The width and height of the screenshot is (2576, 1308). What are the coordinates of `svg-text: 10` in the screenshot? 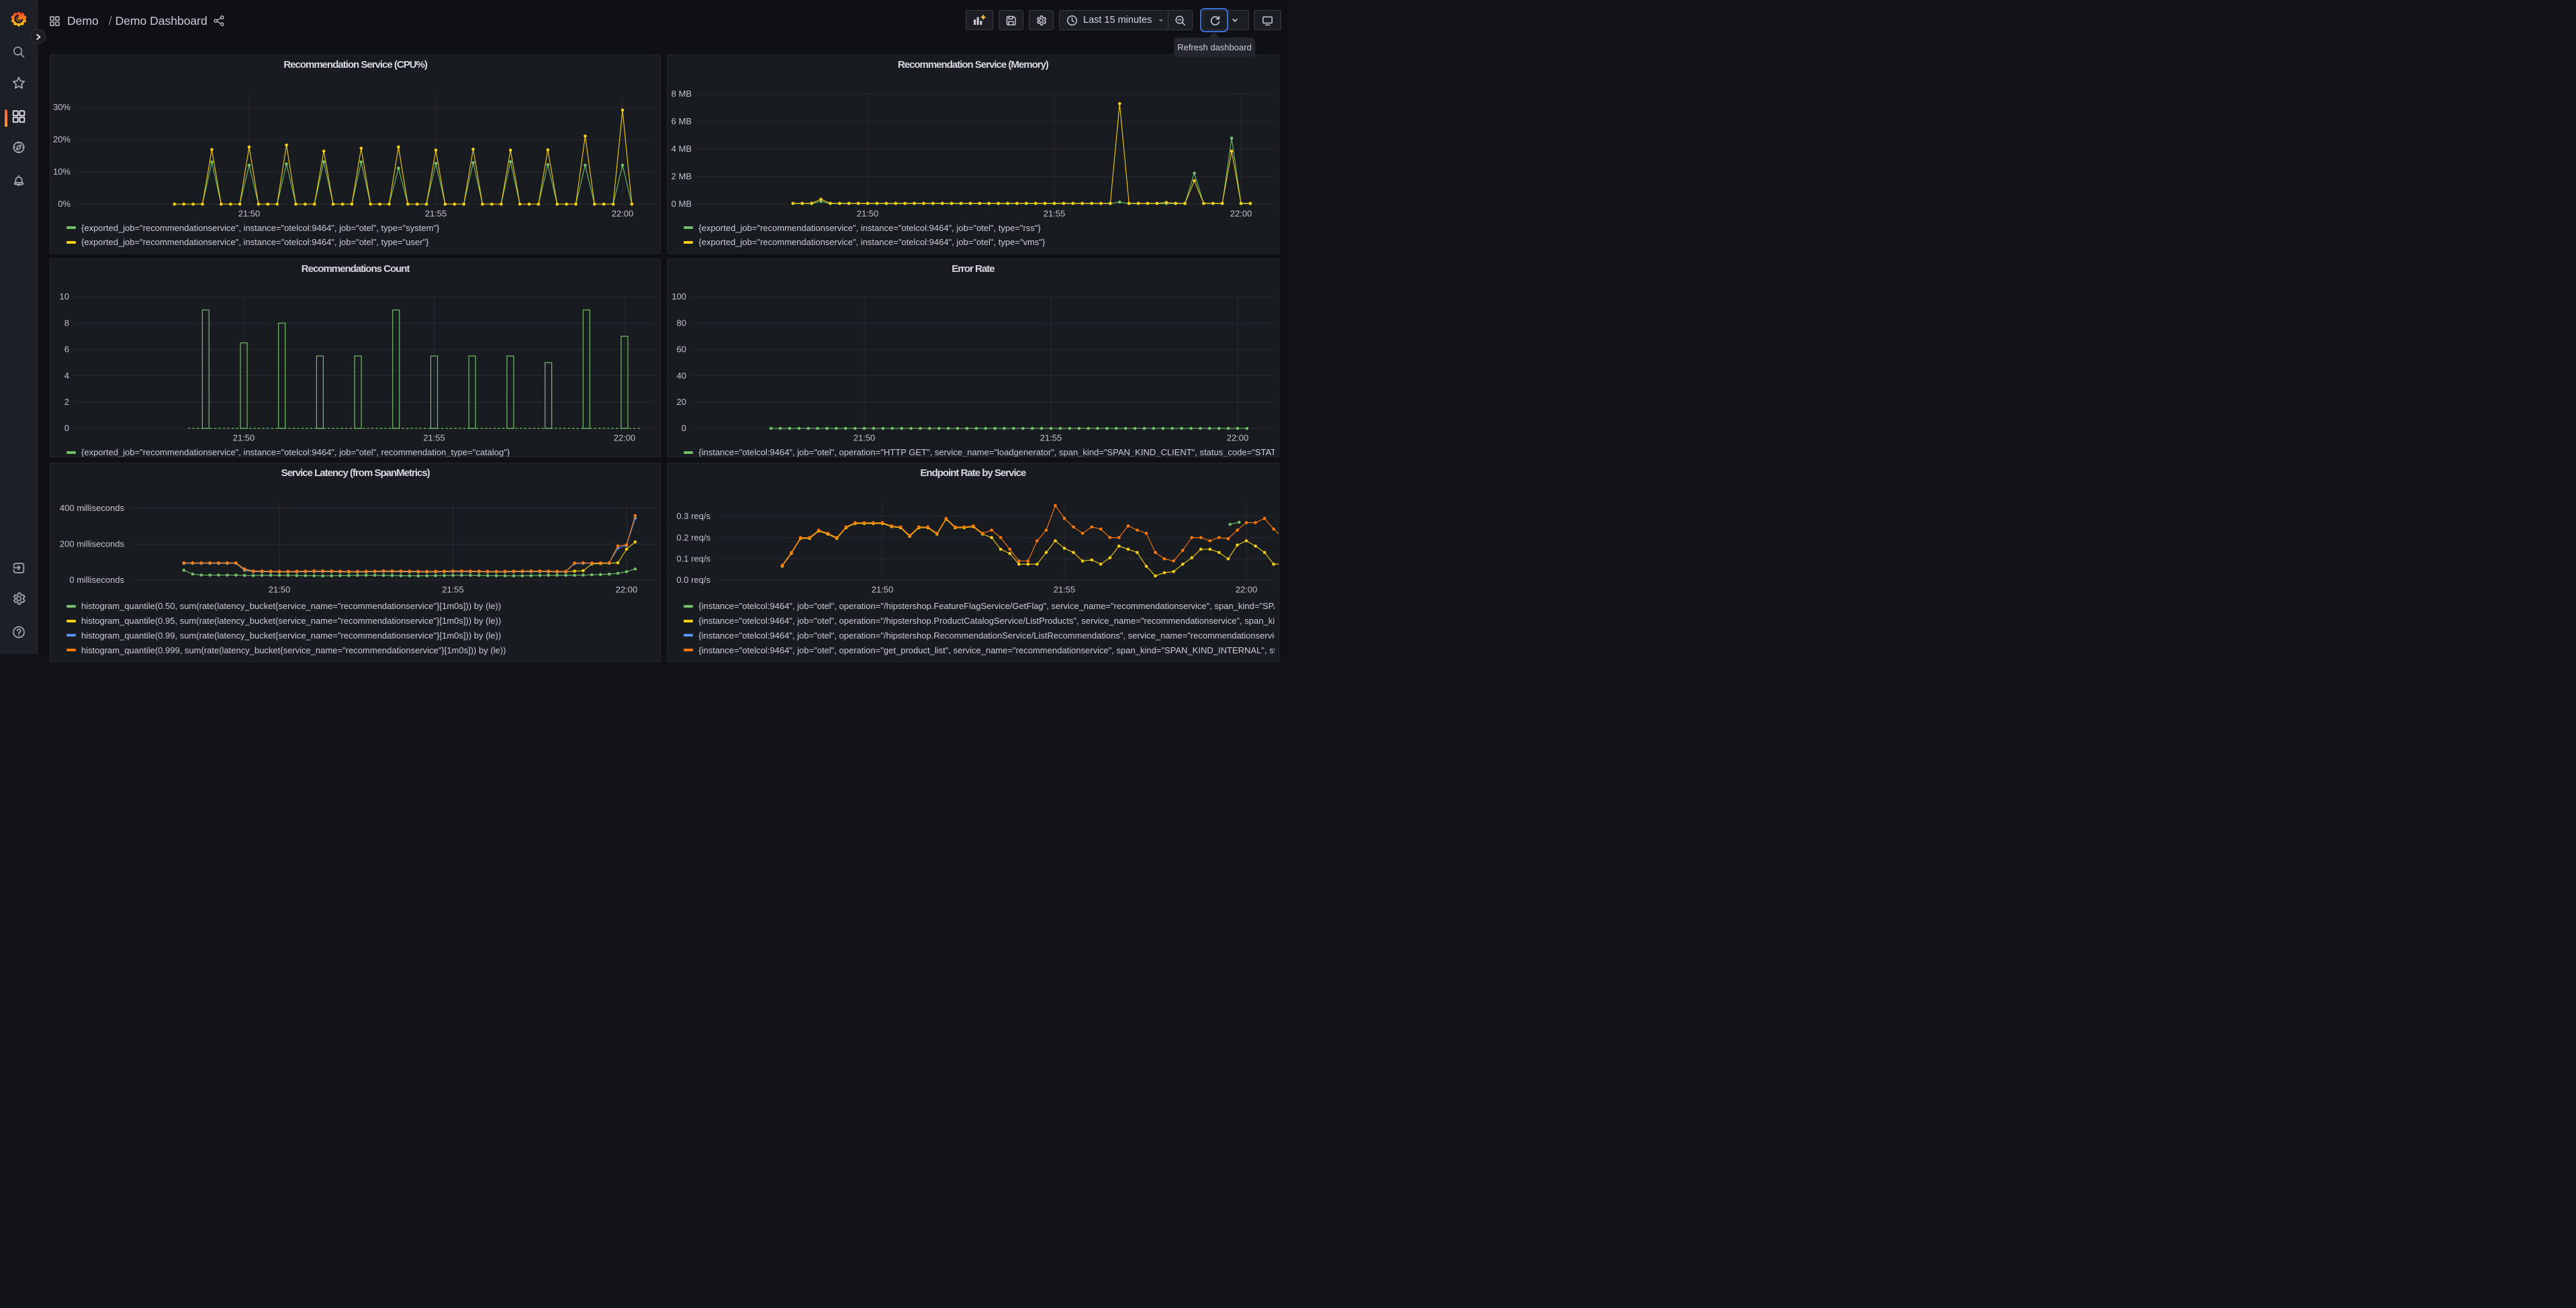 It's located at (64, 296).